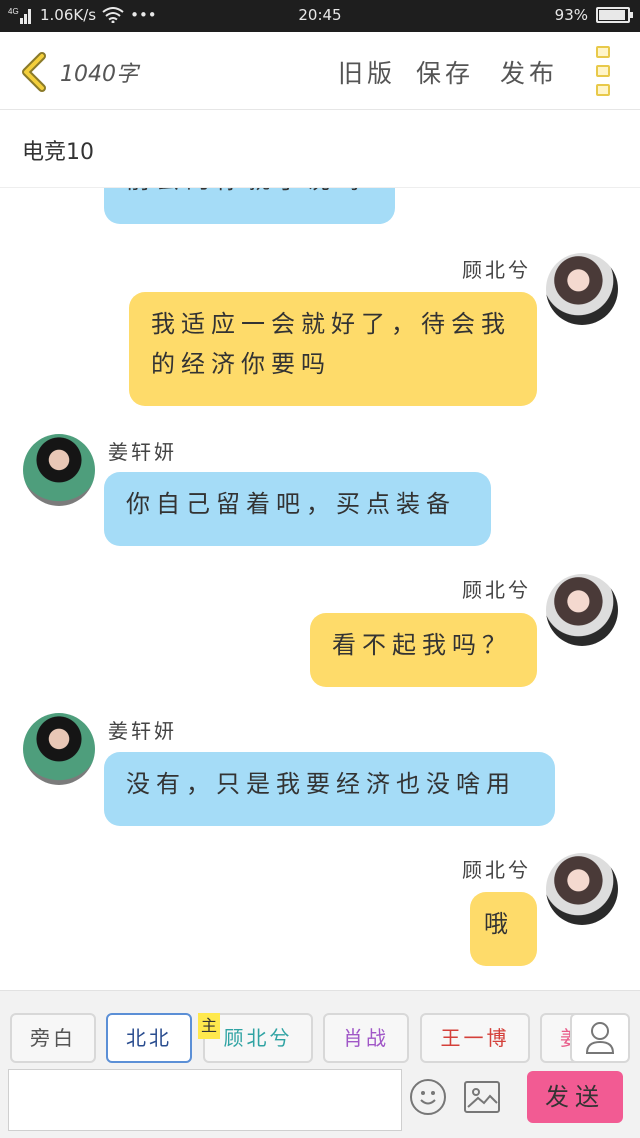  Describe the element at coordinates (249, 206) in the screenshot. I see `message-bubble: 前去的你就了说吗` at that location.